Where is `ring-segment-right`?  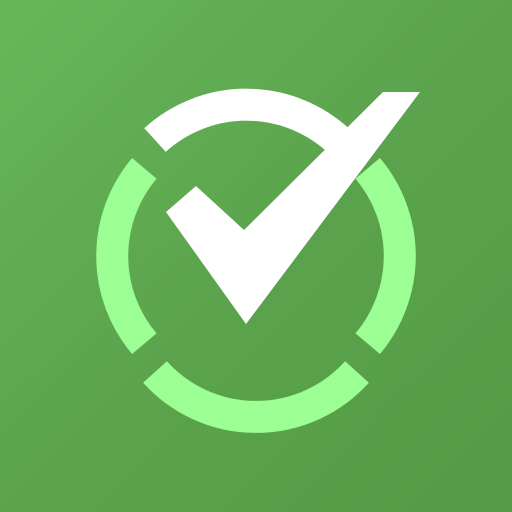 ring-segment-right is located at coordinates (385, 256).